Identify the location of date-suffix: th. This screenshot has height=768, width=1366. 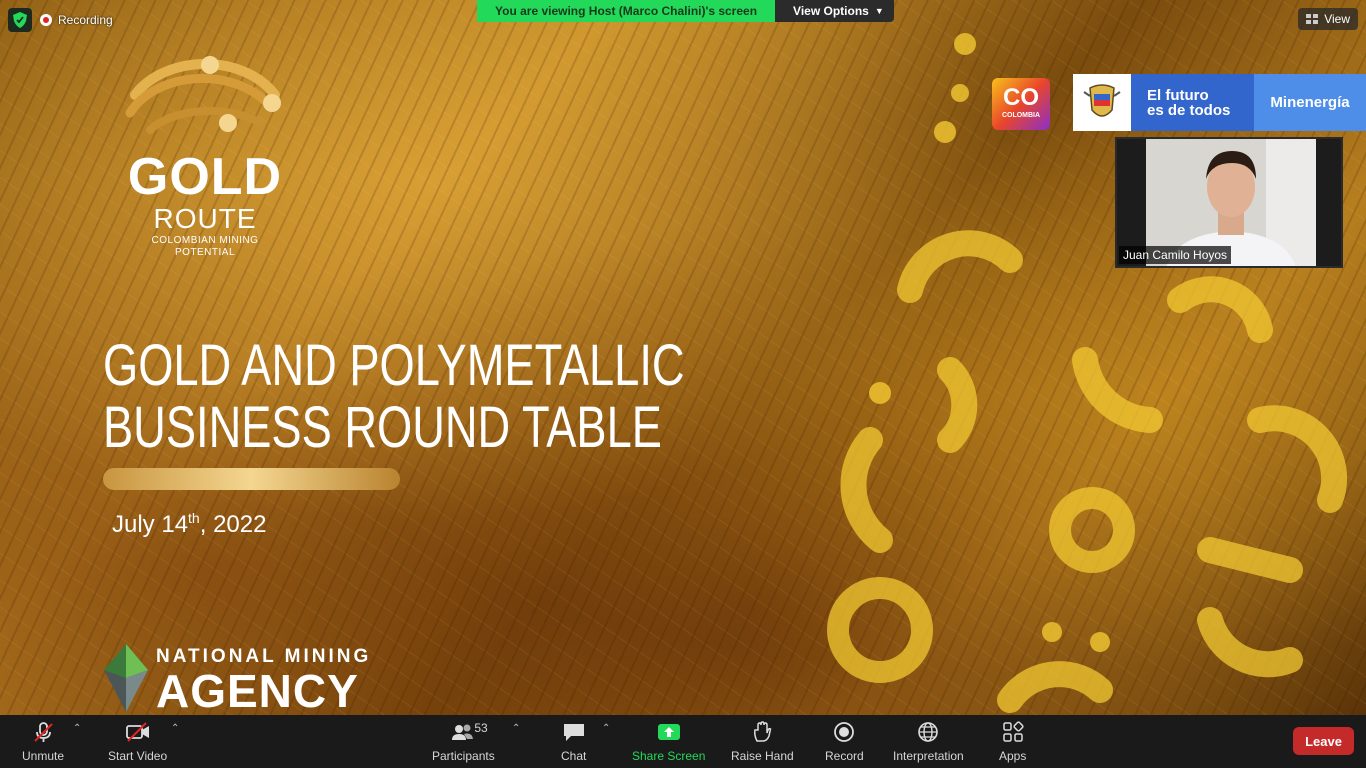
(194, 518).